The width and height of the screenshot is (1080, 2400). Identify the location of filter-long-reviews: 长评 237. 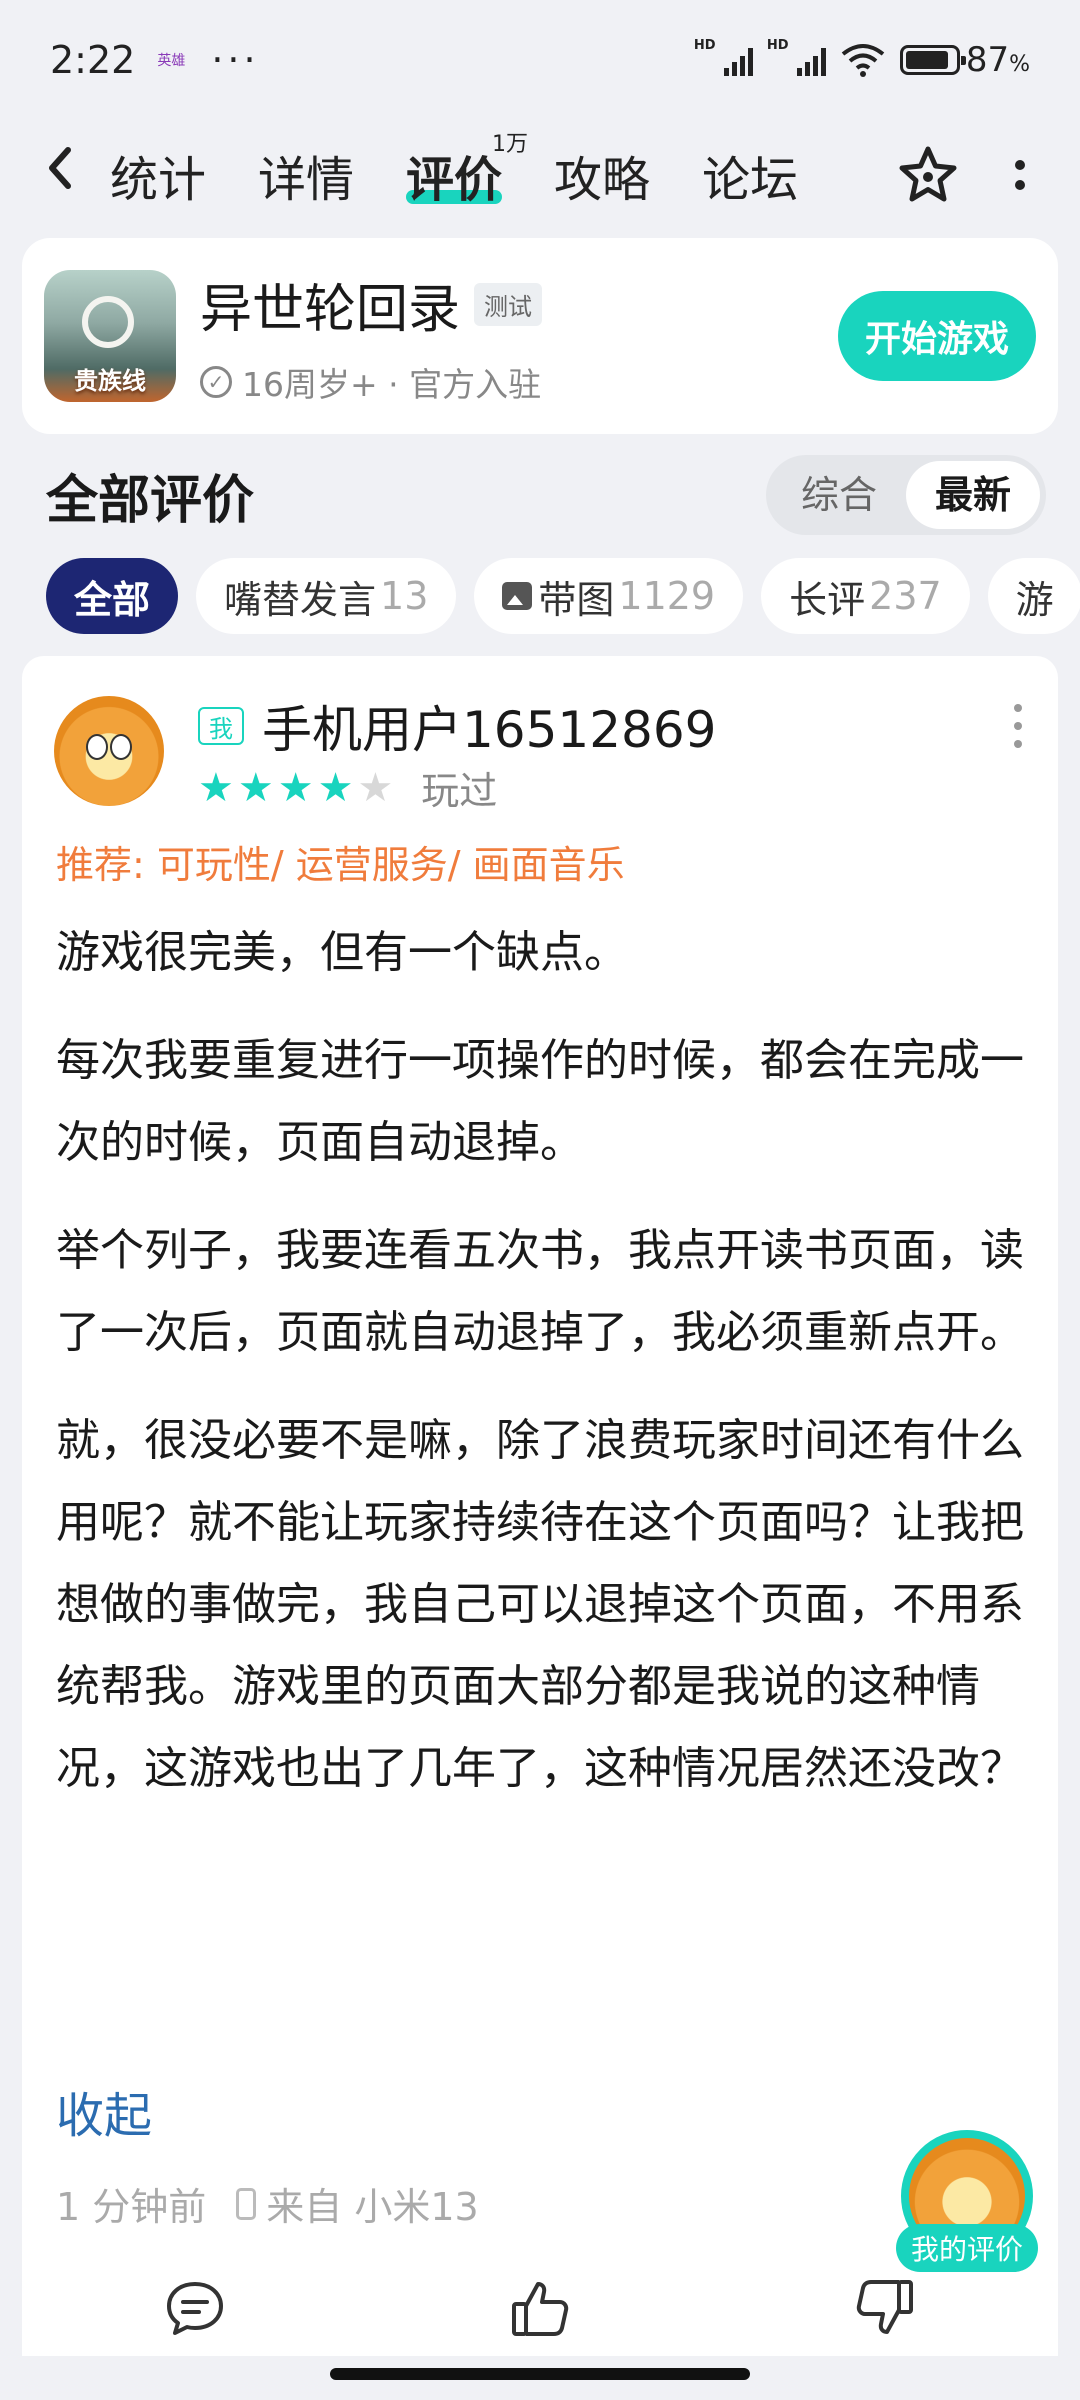
(865, 596).